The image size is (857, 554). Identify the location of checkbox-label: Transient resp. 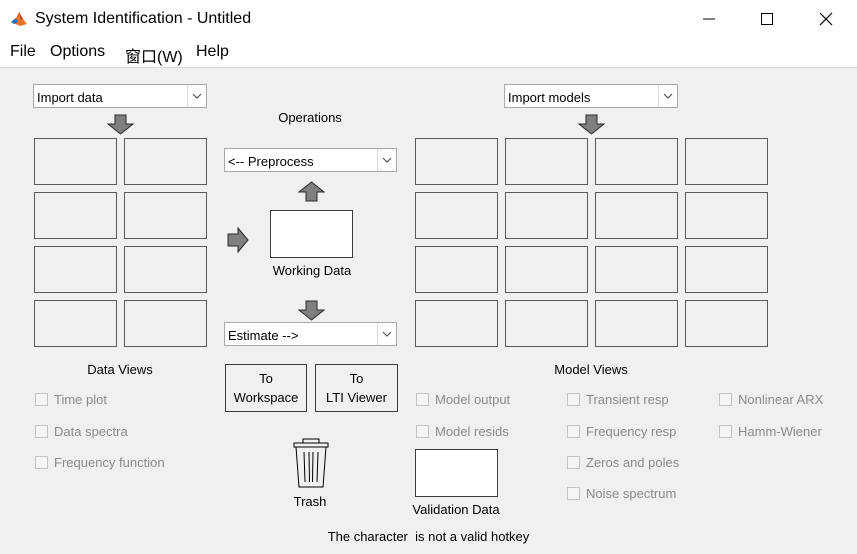
(627, 399).